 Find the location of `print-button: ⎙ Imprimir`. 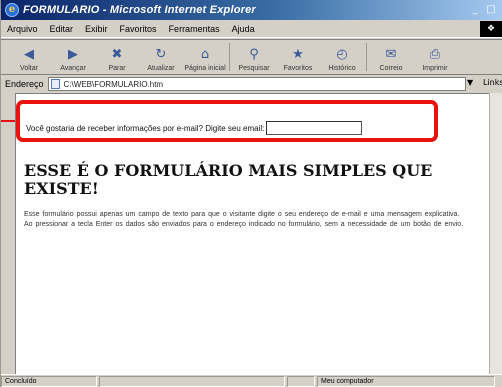

print-button: ⎙ Imprimir is located at coordinates (435, 57).